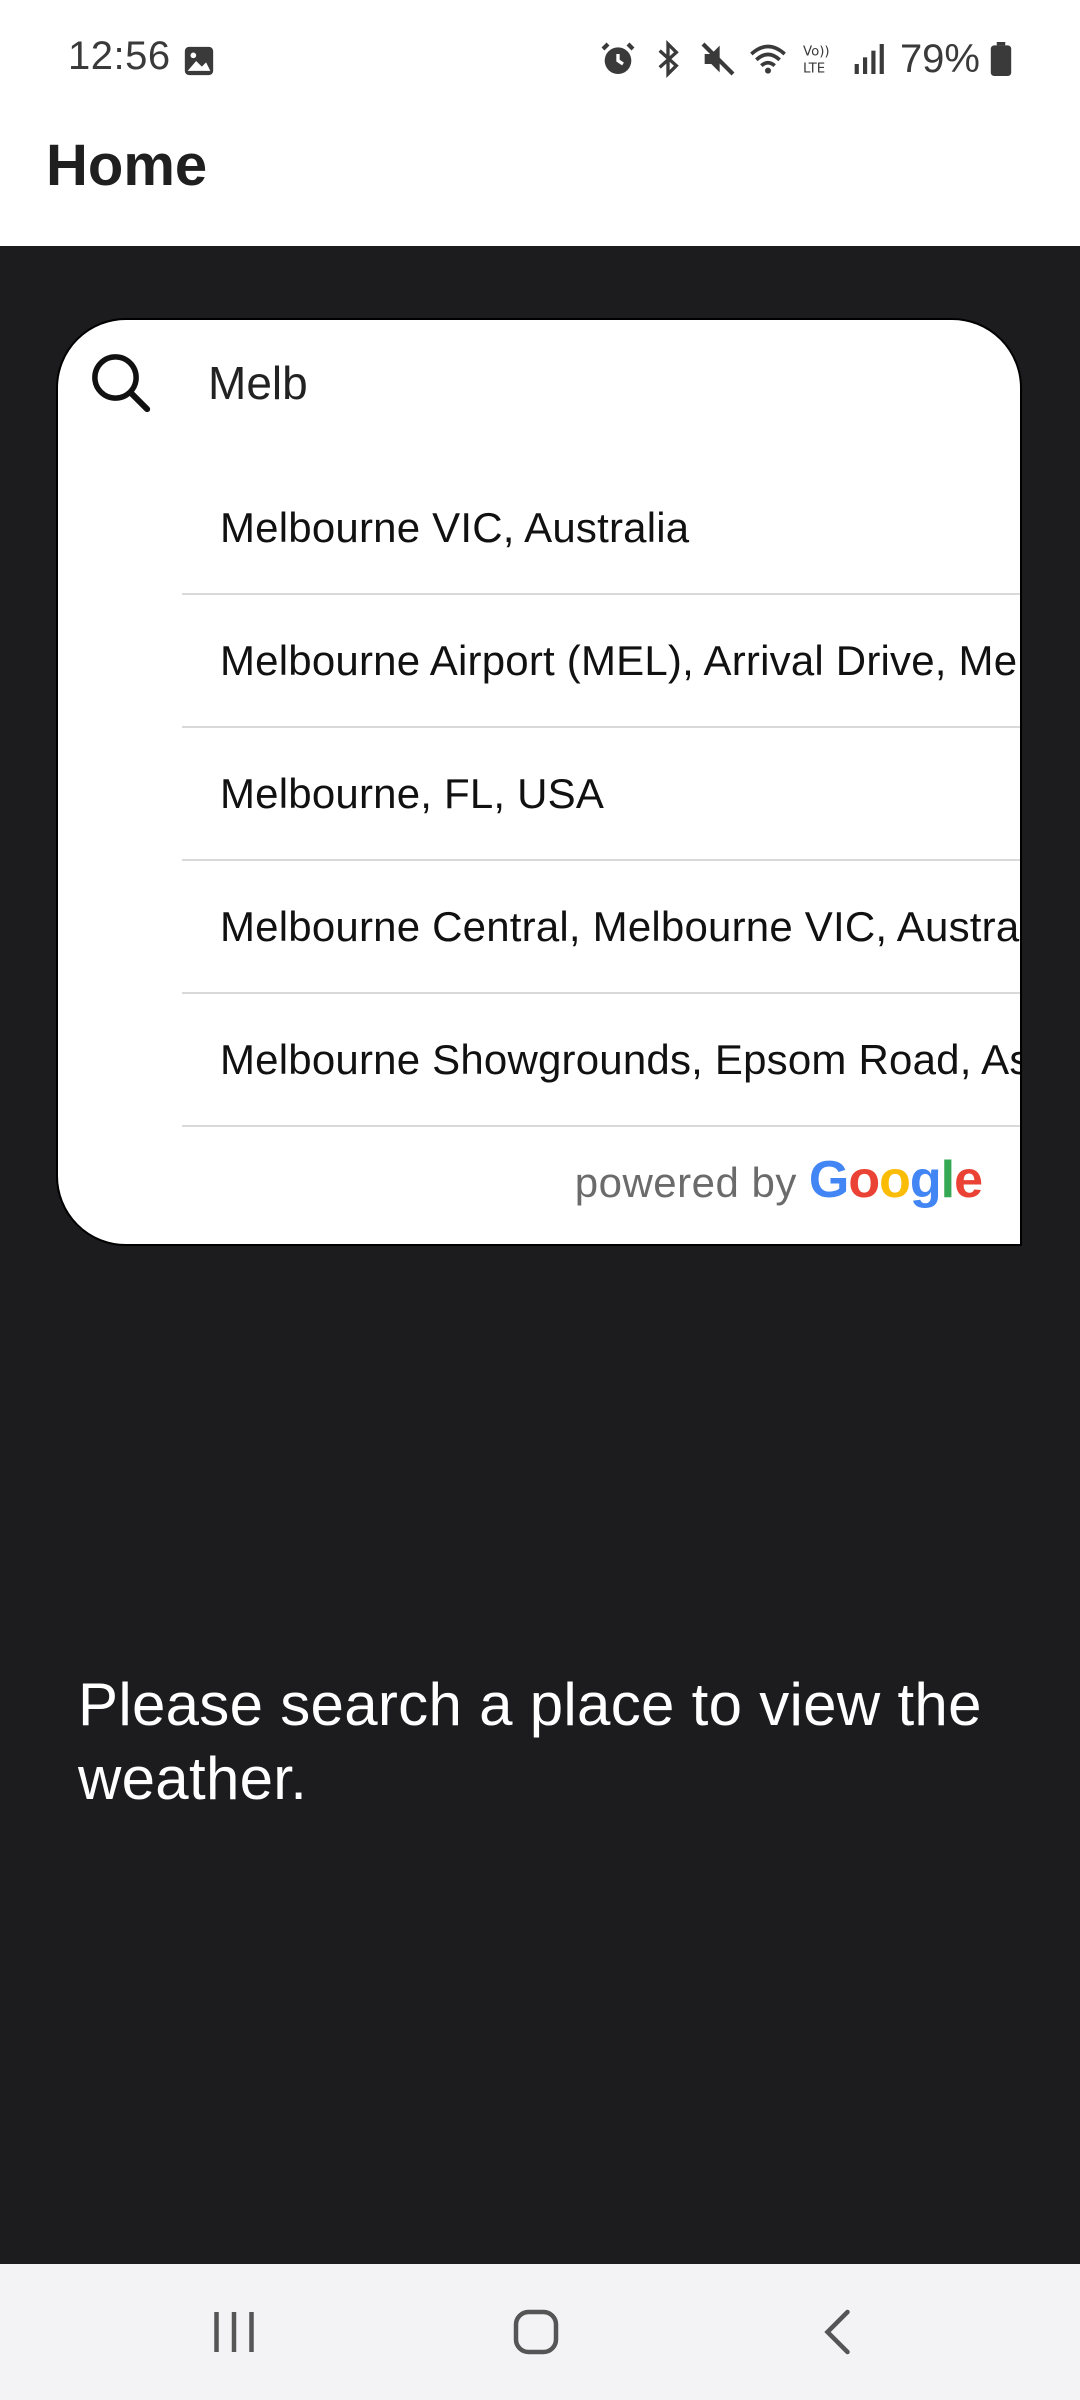 The width and height of the screenshot is (1080, 2400). I want to click on google-logo: Google, so click(895, 1180).